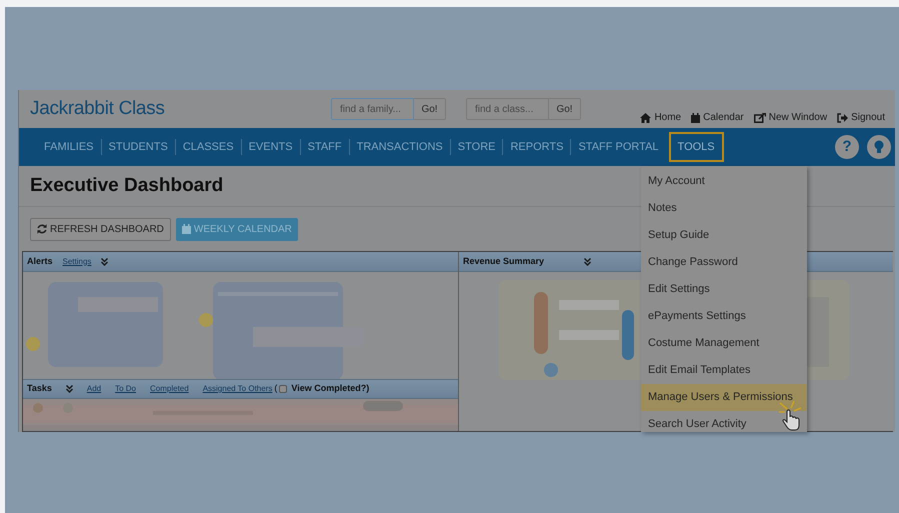 This screenshot has height=513, width=899. Describe the element at coordinates (536, 147) in the screenshot. I see `nav-tab: REPORTS` at that location.